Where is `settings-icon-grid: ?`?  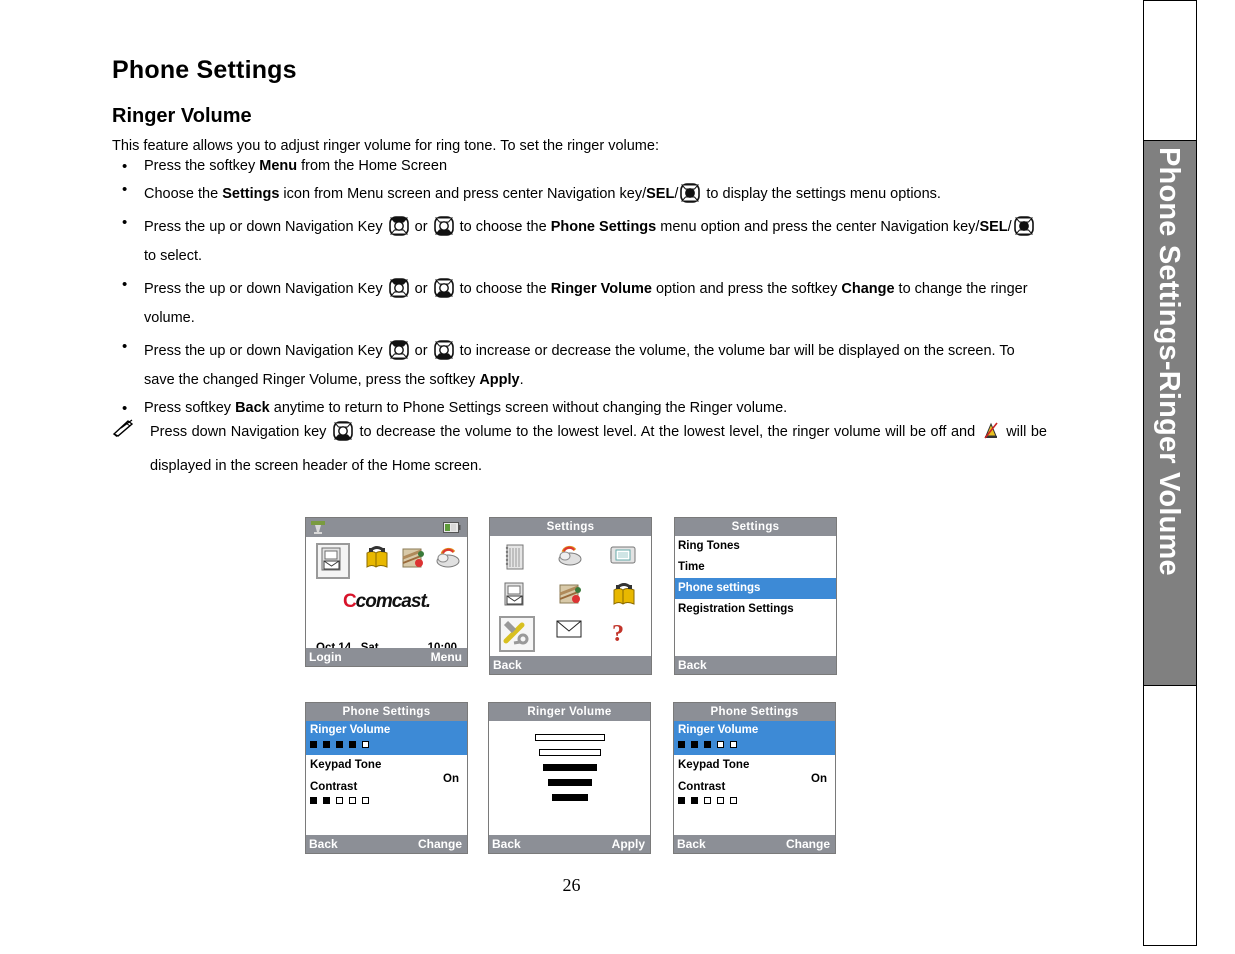
settings-icon-grid: ? is located at coordinates (570, 596).